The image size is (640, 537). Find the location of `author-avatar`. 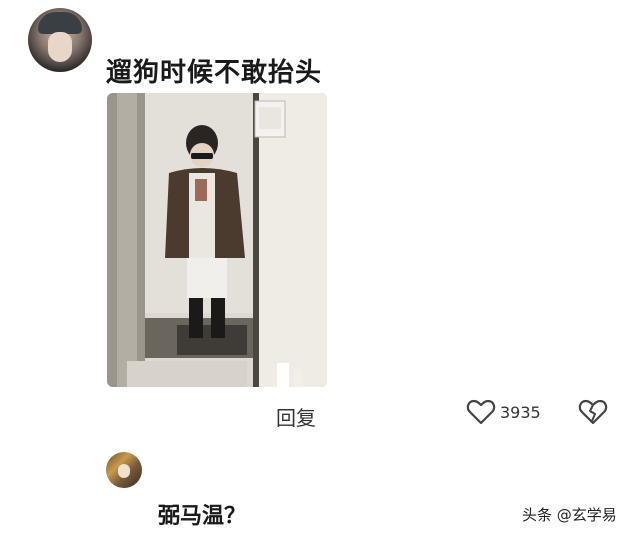

author-avatar is located at coordinates (60, 40).